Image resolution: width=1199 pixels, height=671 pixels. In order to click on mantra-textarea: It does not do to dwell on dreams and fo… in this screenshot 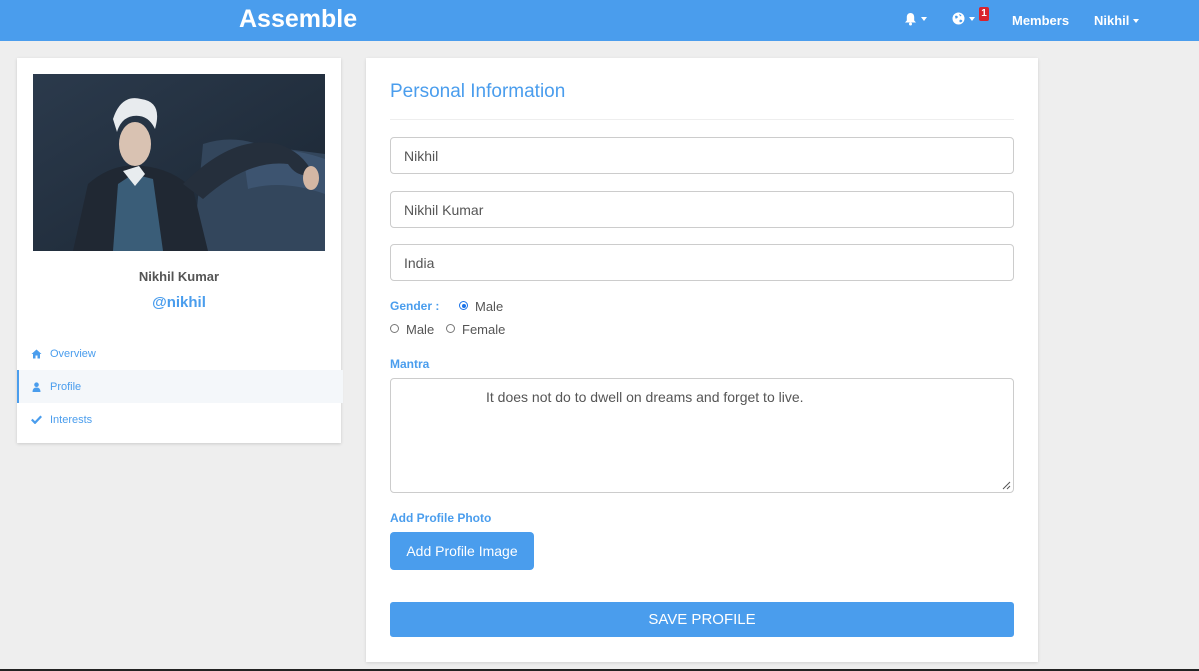, I will do `click(702, 435)`.